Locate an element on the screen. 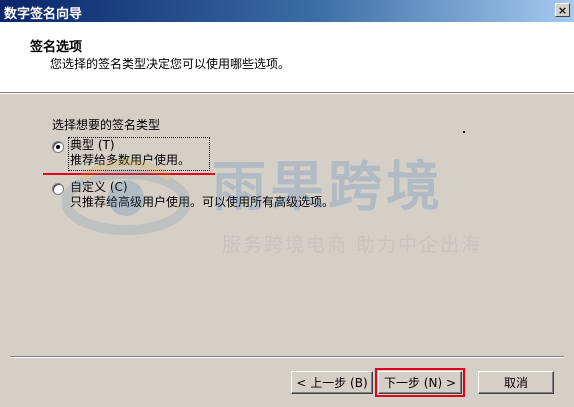 Image resolution: width=574 pixels, height=407 pixels. close-button: × is located at coordinates (562, 10).